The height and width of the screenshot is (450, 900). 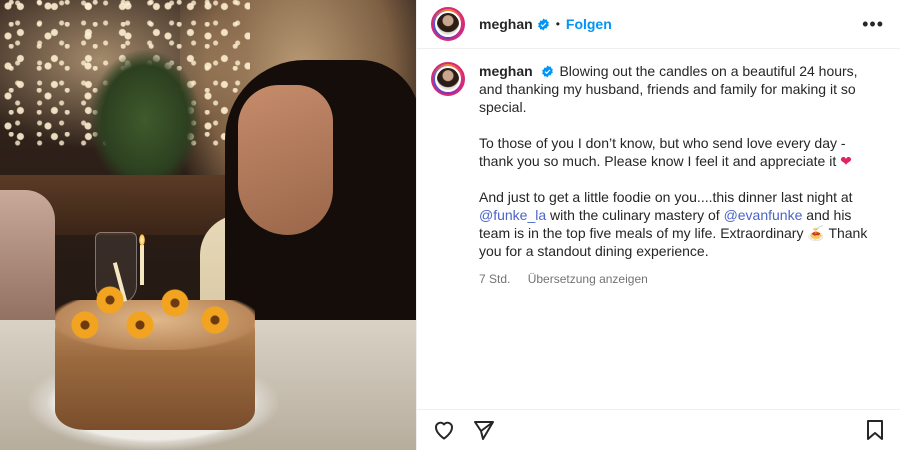 What do you see at coordinates (658, 24) in the screenshot?
I see `post-header: meghan • Folgen •••` at bounding box center [658, 24].